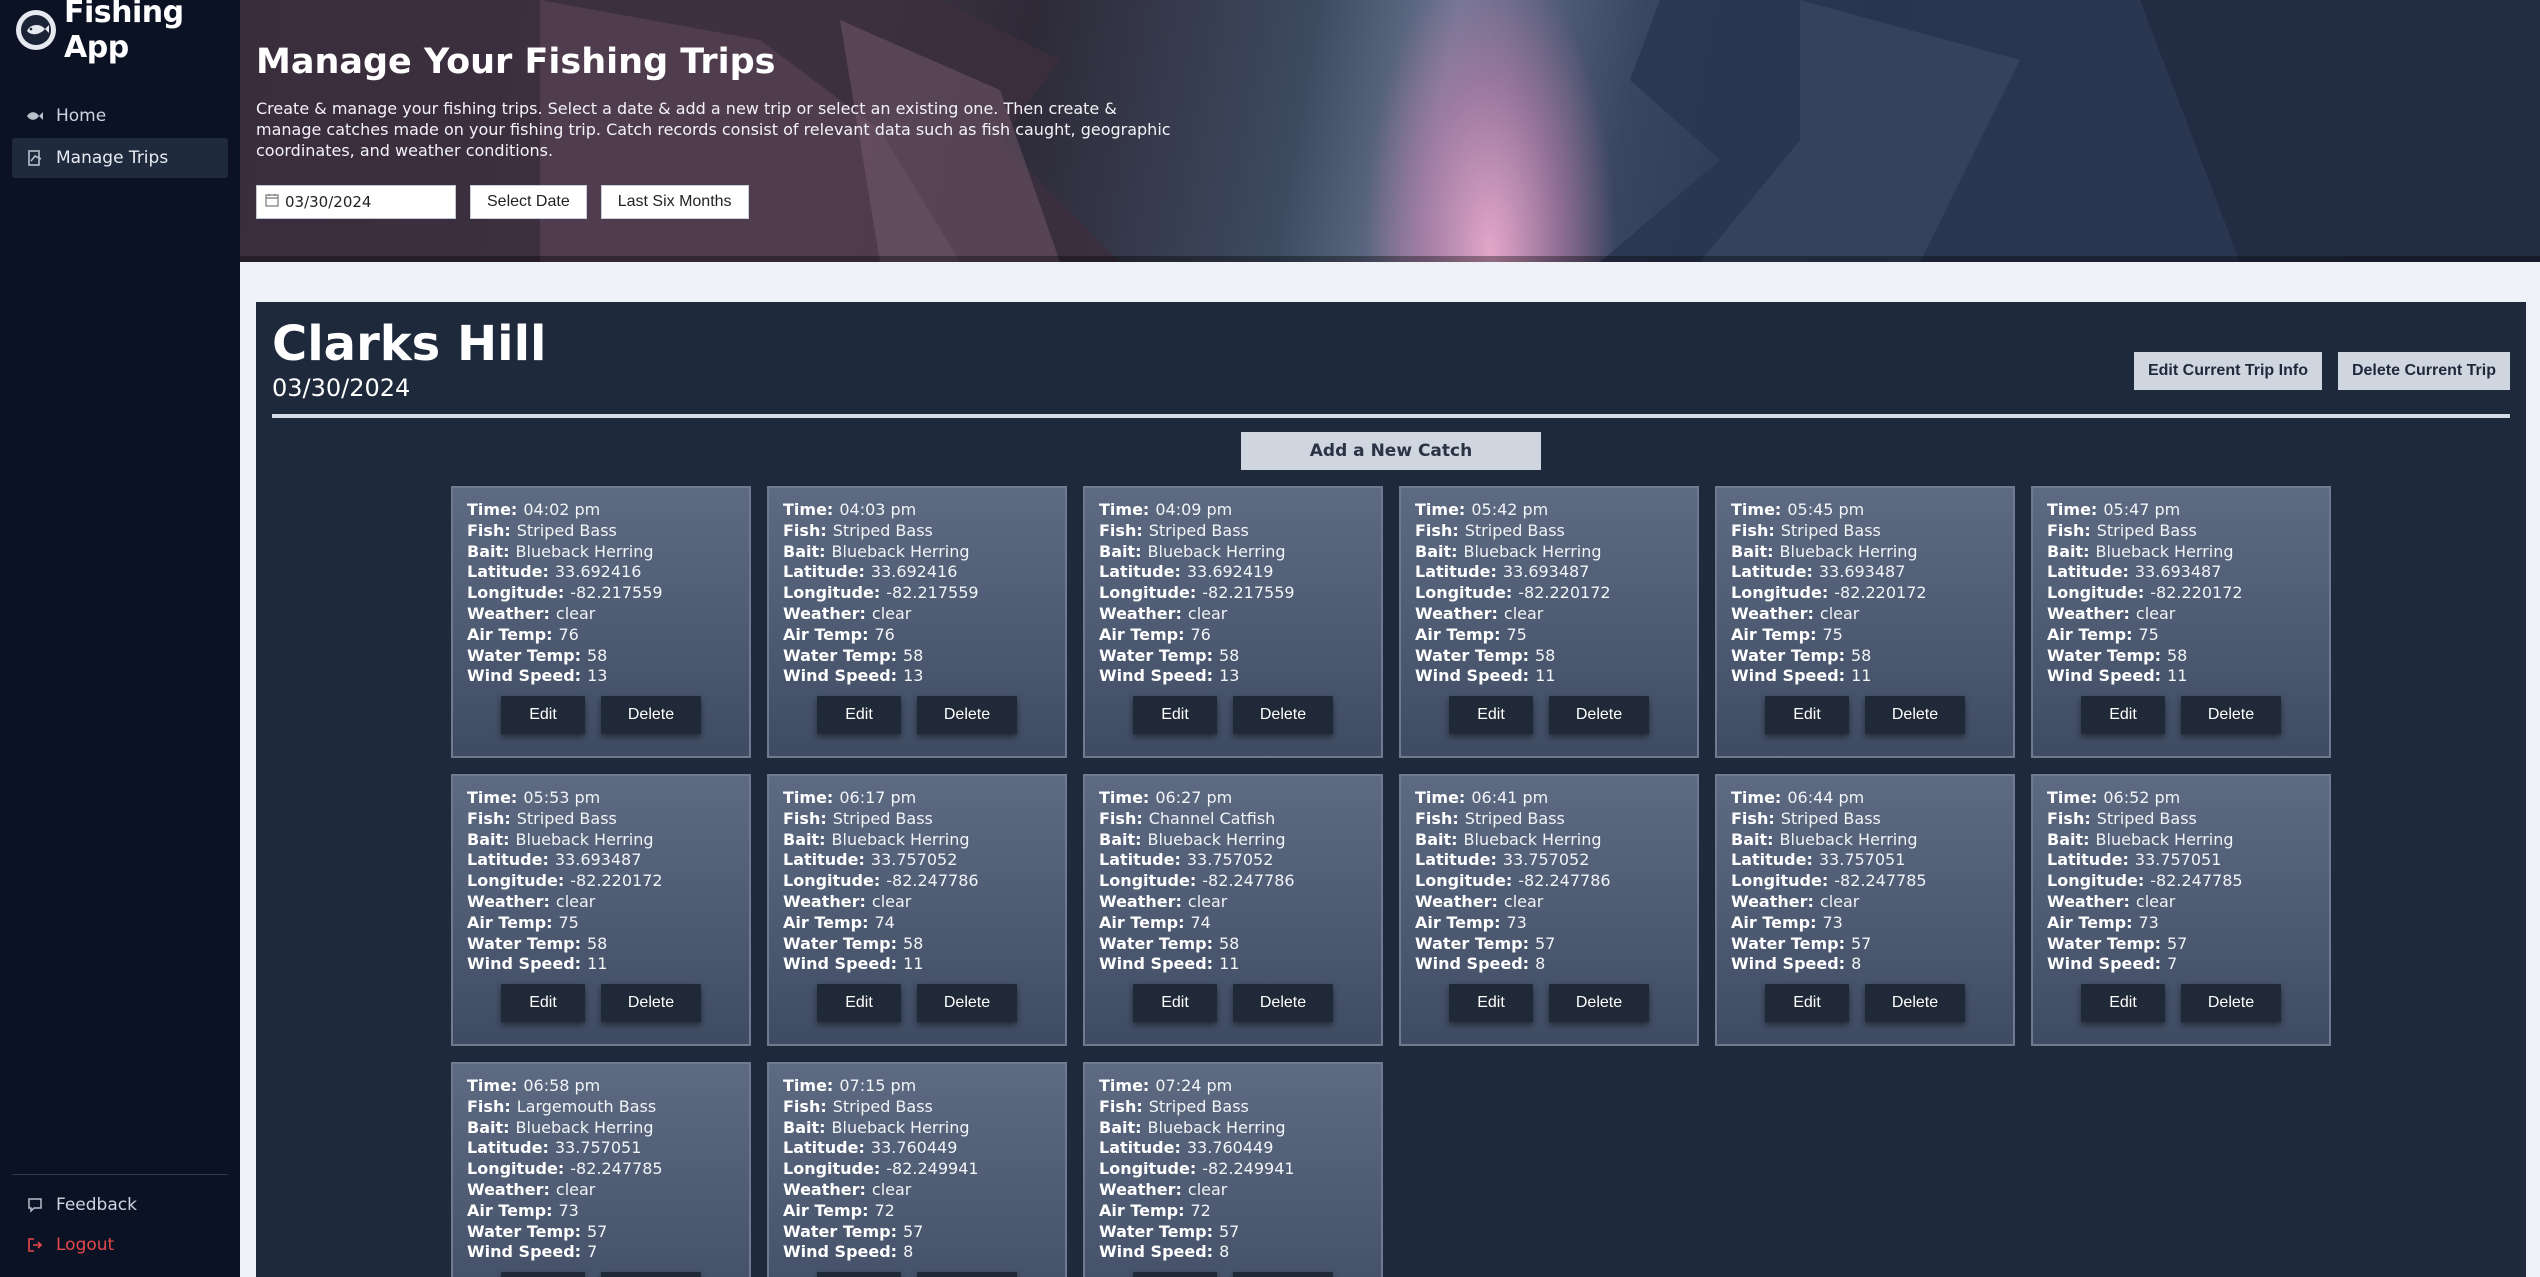  I want to click on delete-trip-button: Delete Current Trip, so click(2423, 371).